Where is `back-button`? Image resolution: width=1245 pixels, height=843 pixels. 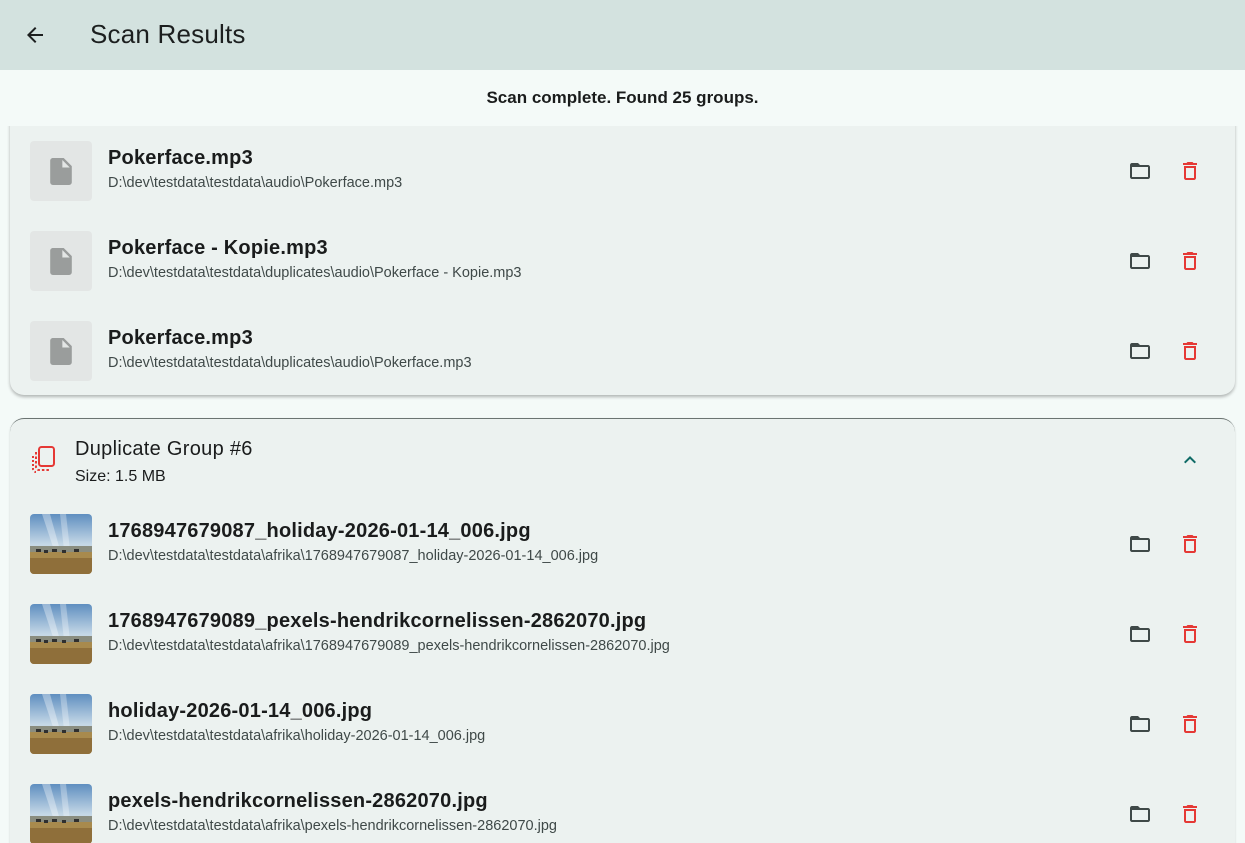
back-button is located at coordinates (35, 35).